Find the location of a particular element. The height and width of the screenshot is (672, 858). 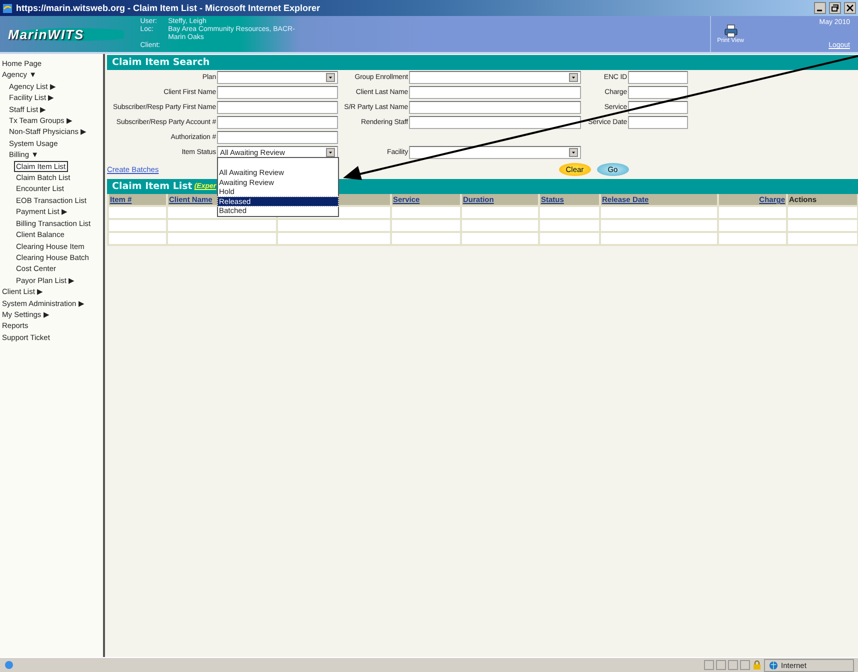

window-title: https://marin.witsweb.org - Claim Item List - Microsoft Internet Explorer is located at coordinates (169, 8).